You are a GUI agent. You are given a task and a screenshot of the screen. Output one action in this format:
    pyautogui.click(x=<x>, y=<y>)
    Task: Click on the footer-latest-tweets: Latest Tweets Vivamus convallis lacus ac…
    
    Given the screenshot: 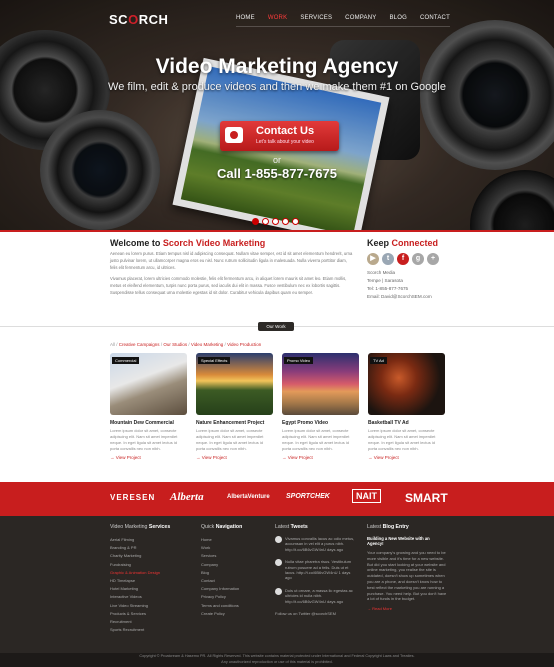 What is the action you would take?
    pyautogui.click(x=315, y=570)
    